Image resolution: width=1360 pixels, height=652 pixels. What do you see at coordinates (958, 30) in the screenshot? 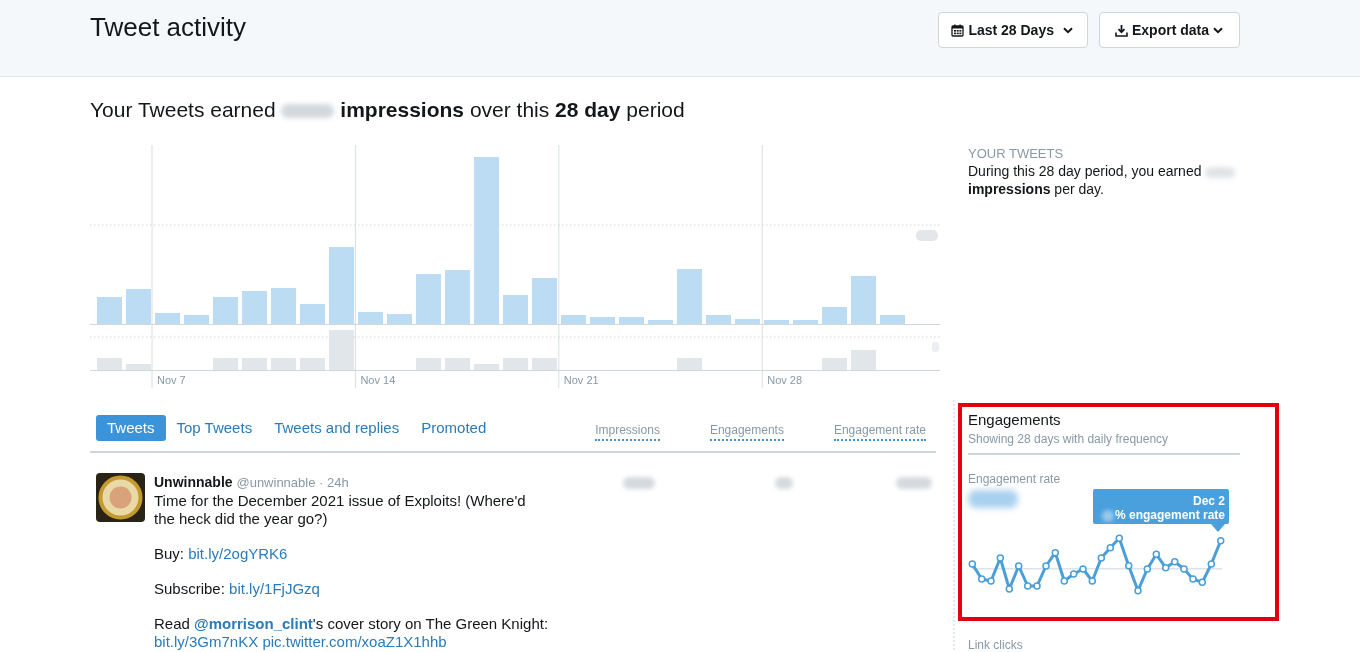
I see `calendar-icon` at bounding box center [958, 30].